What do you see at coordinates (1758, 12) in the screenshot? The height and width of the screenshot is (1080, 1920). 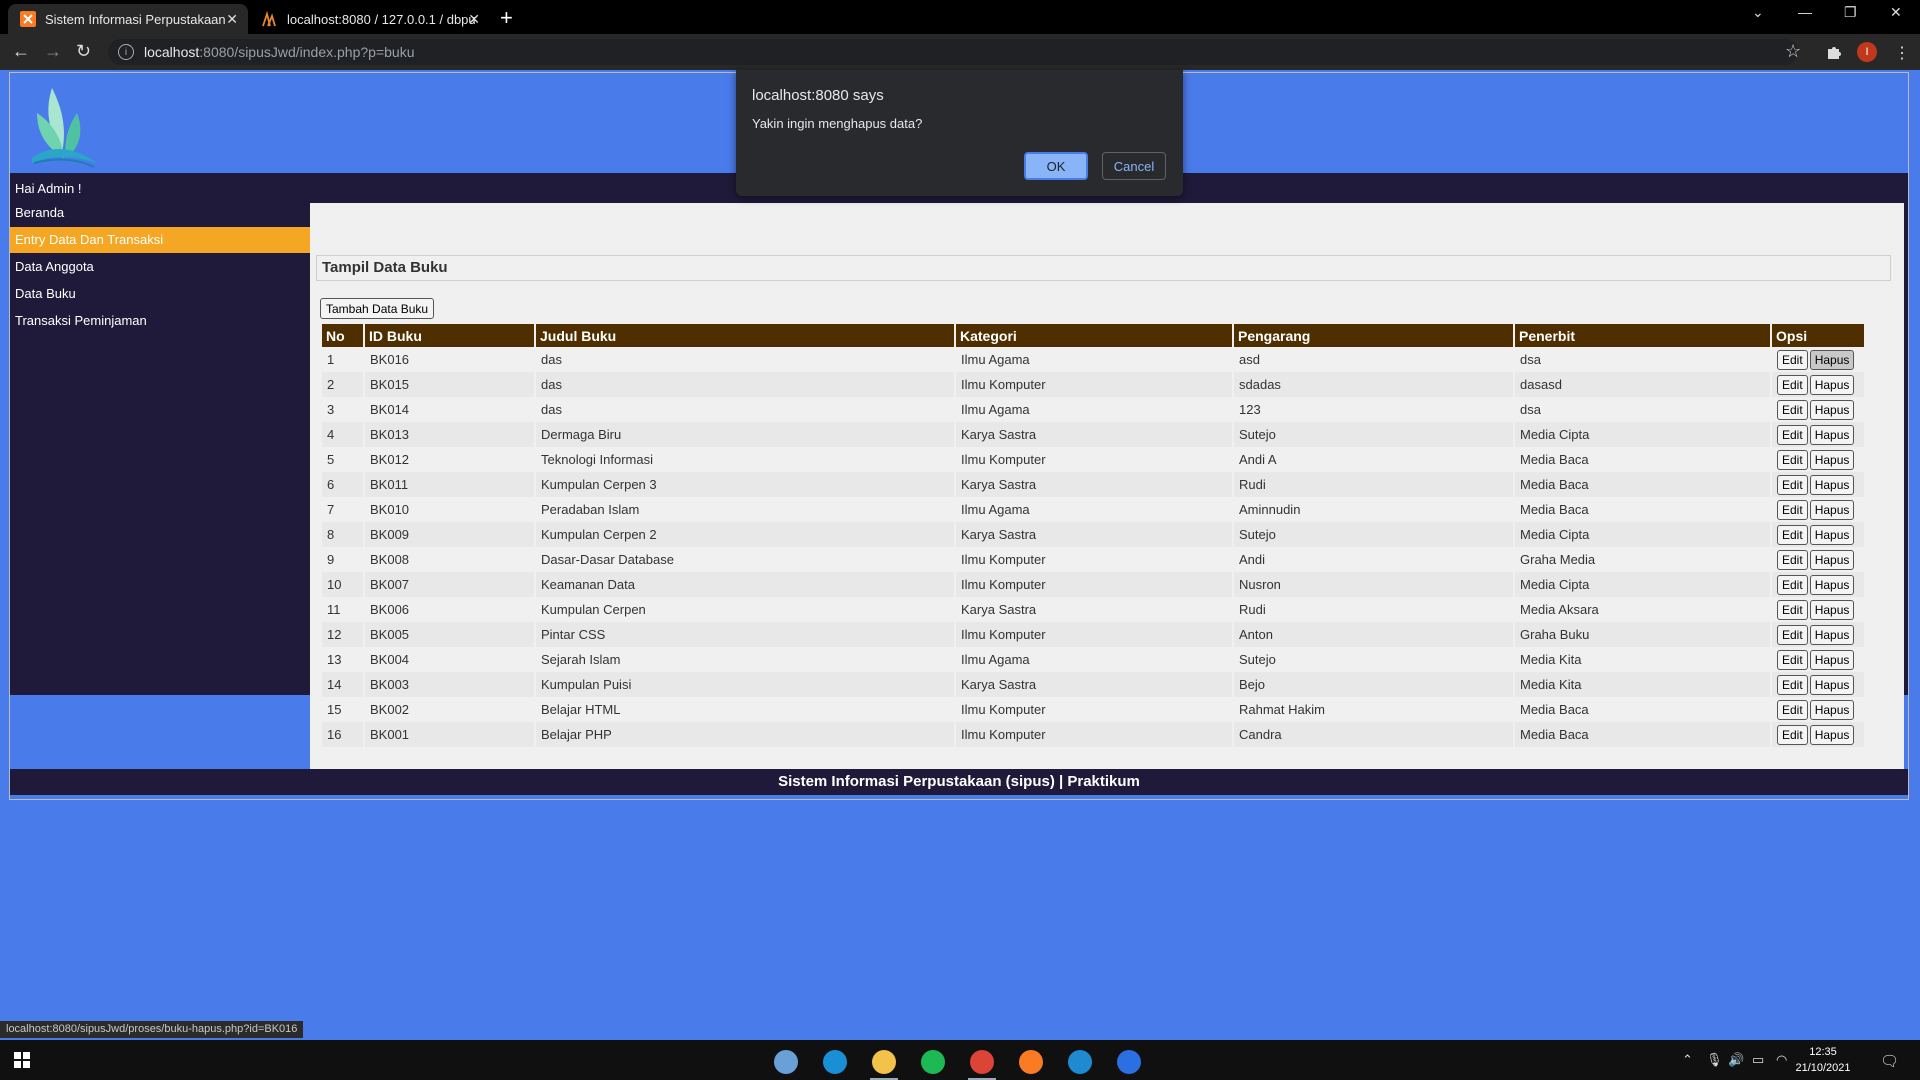 I see `tab-search-icon: ⌄` at bounding box center [1758, 12].